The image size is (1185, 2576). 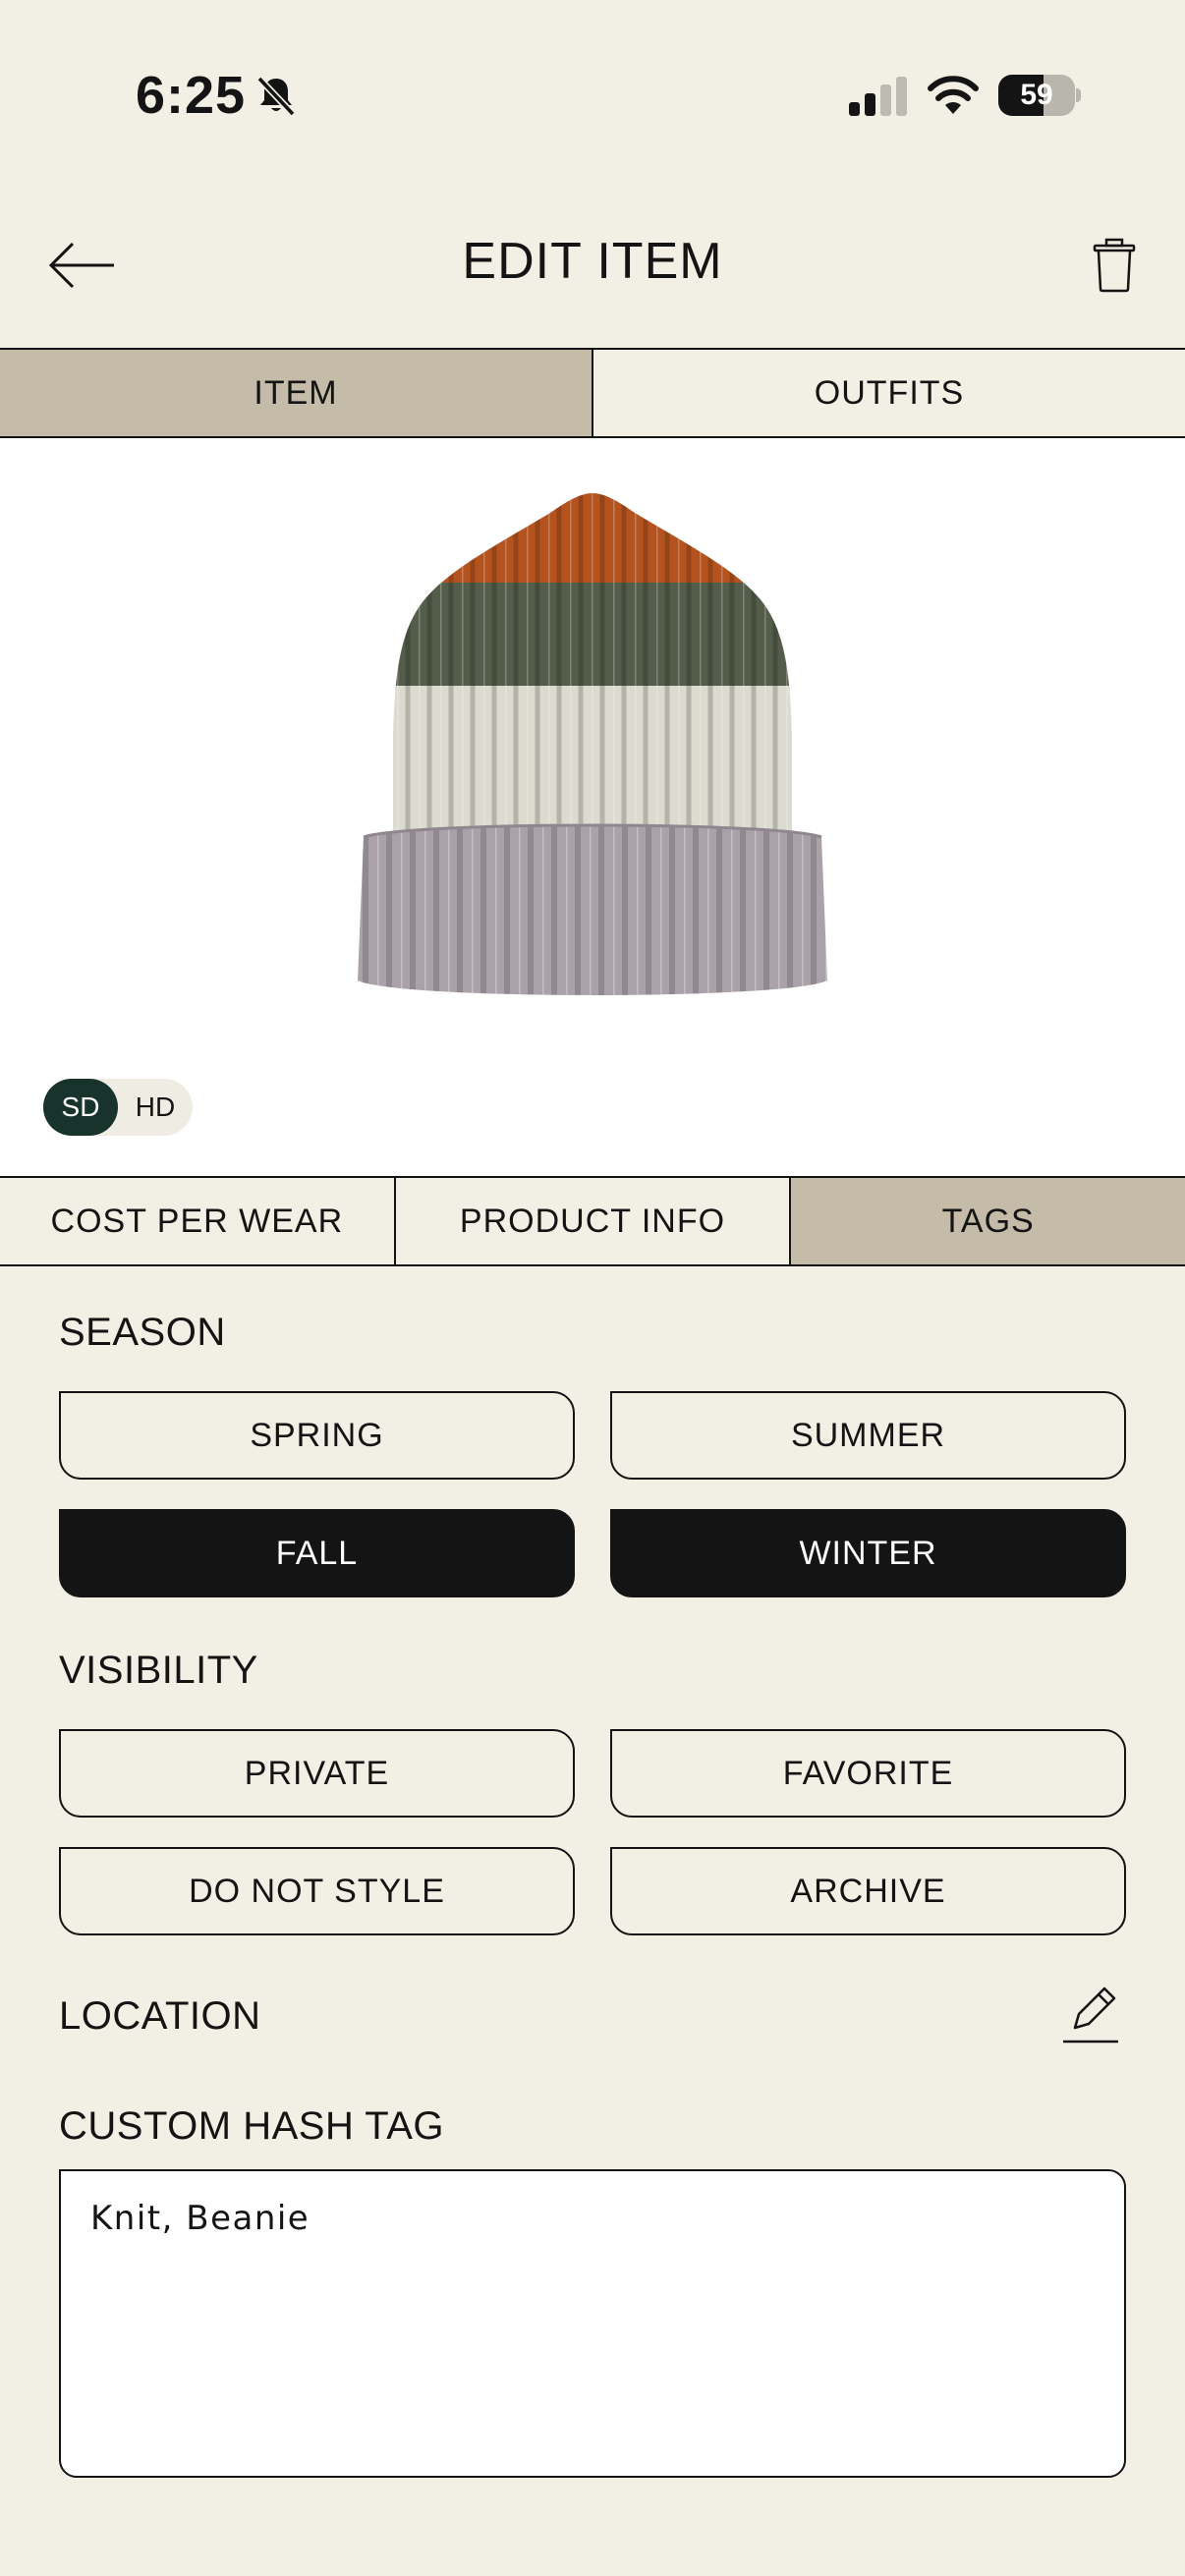 What do you see at coordinates (317, 1553) in the screenshot?
I see `season-fall-button: FALL` at bounding box center [317, 1553].